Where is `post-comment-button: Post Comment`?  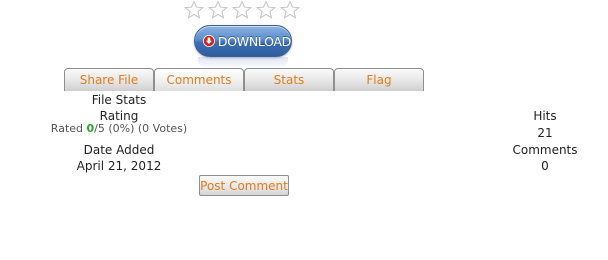 post-comment-button: Post Comment is located at coordinates (244, 185).